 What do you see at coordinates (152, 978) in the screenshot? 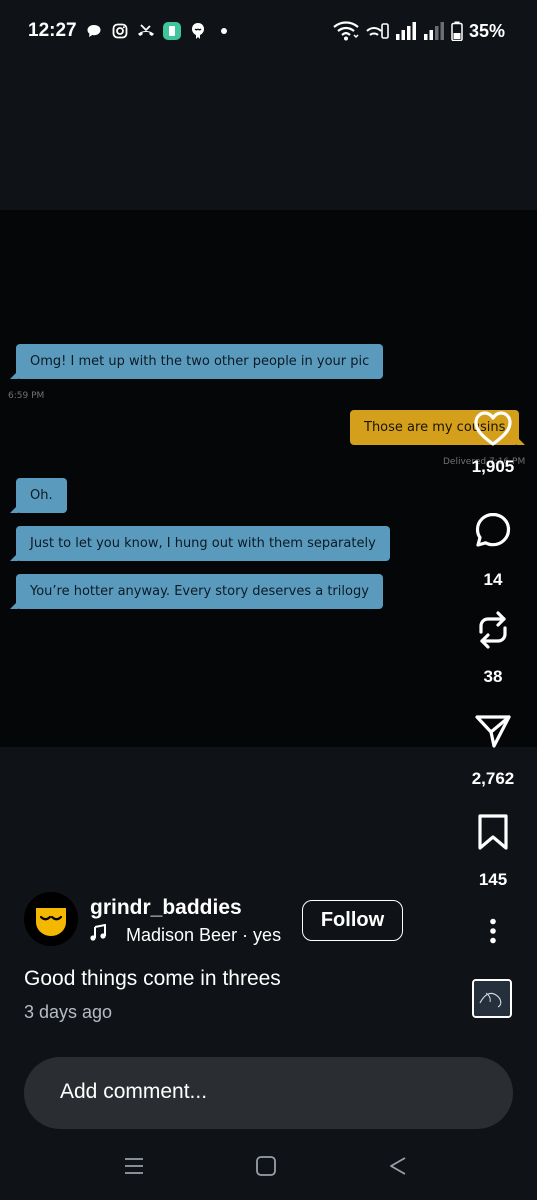
I see `post-caption: Good things come in threes` at bounding box center [152, 978].